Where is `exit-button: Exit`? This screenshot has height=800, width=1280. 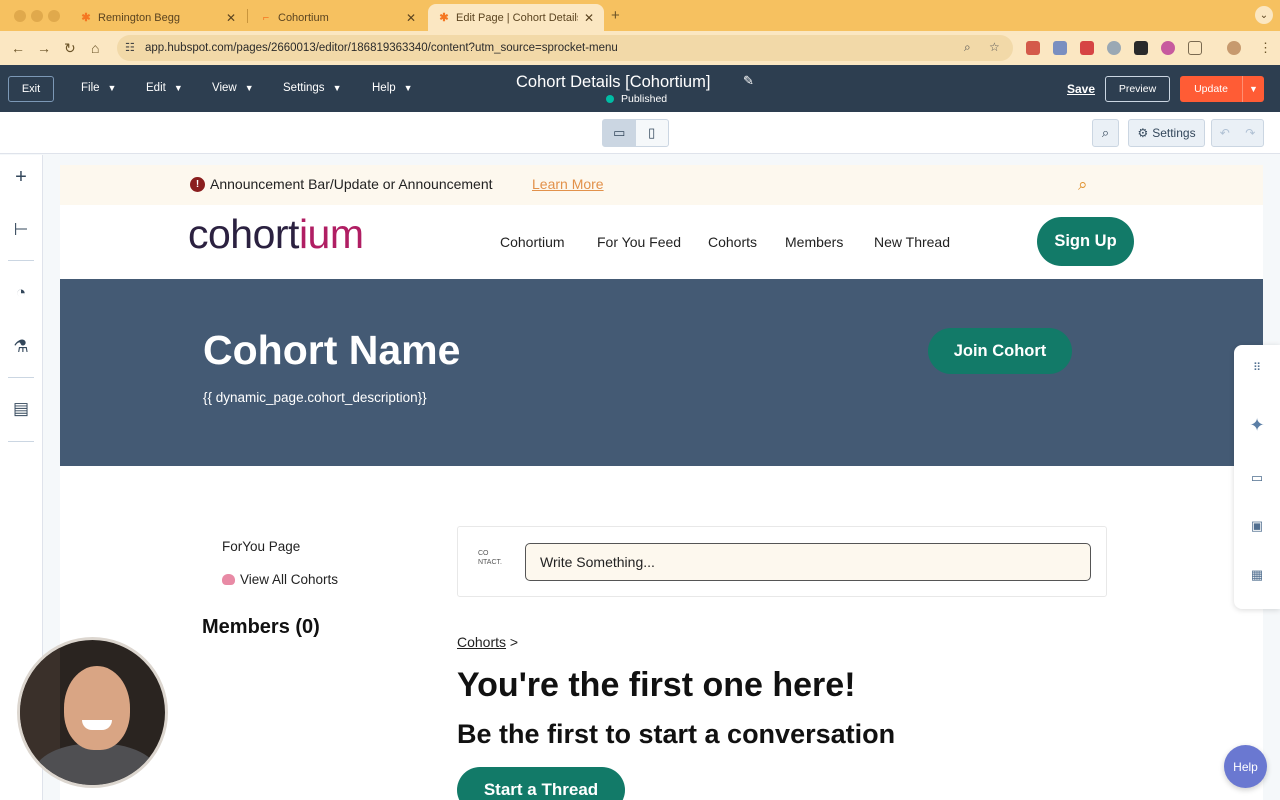 exit-button: Exit is located at coordinates (31, 89).